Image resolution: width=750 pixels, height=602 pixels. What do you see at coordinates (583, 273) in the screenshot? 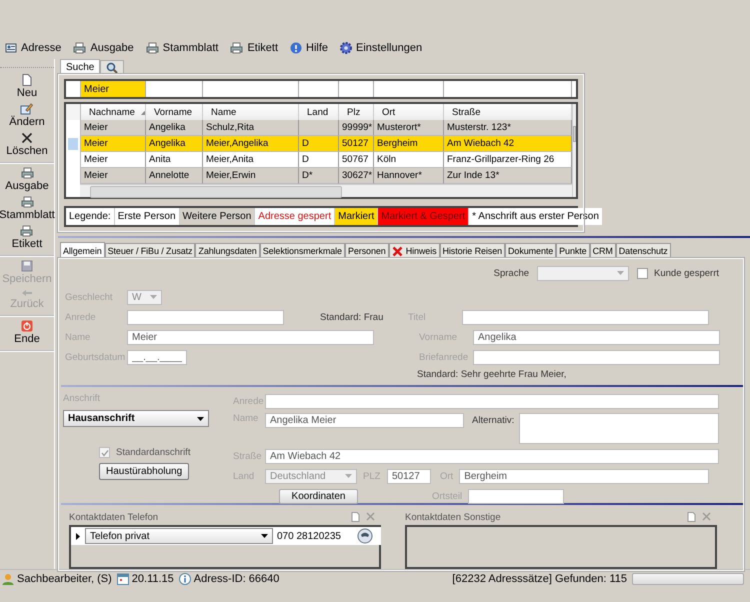
I see `language-dropdown` at bounding box center [583, 273].